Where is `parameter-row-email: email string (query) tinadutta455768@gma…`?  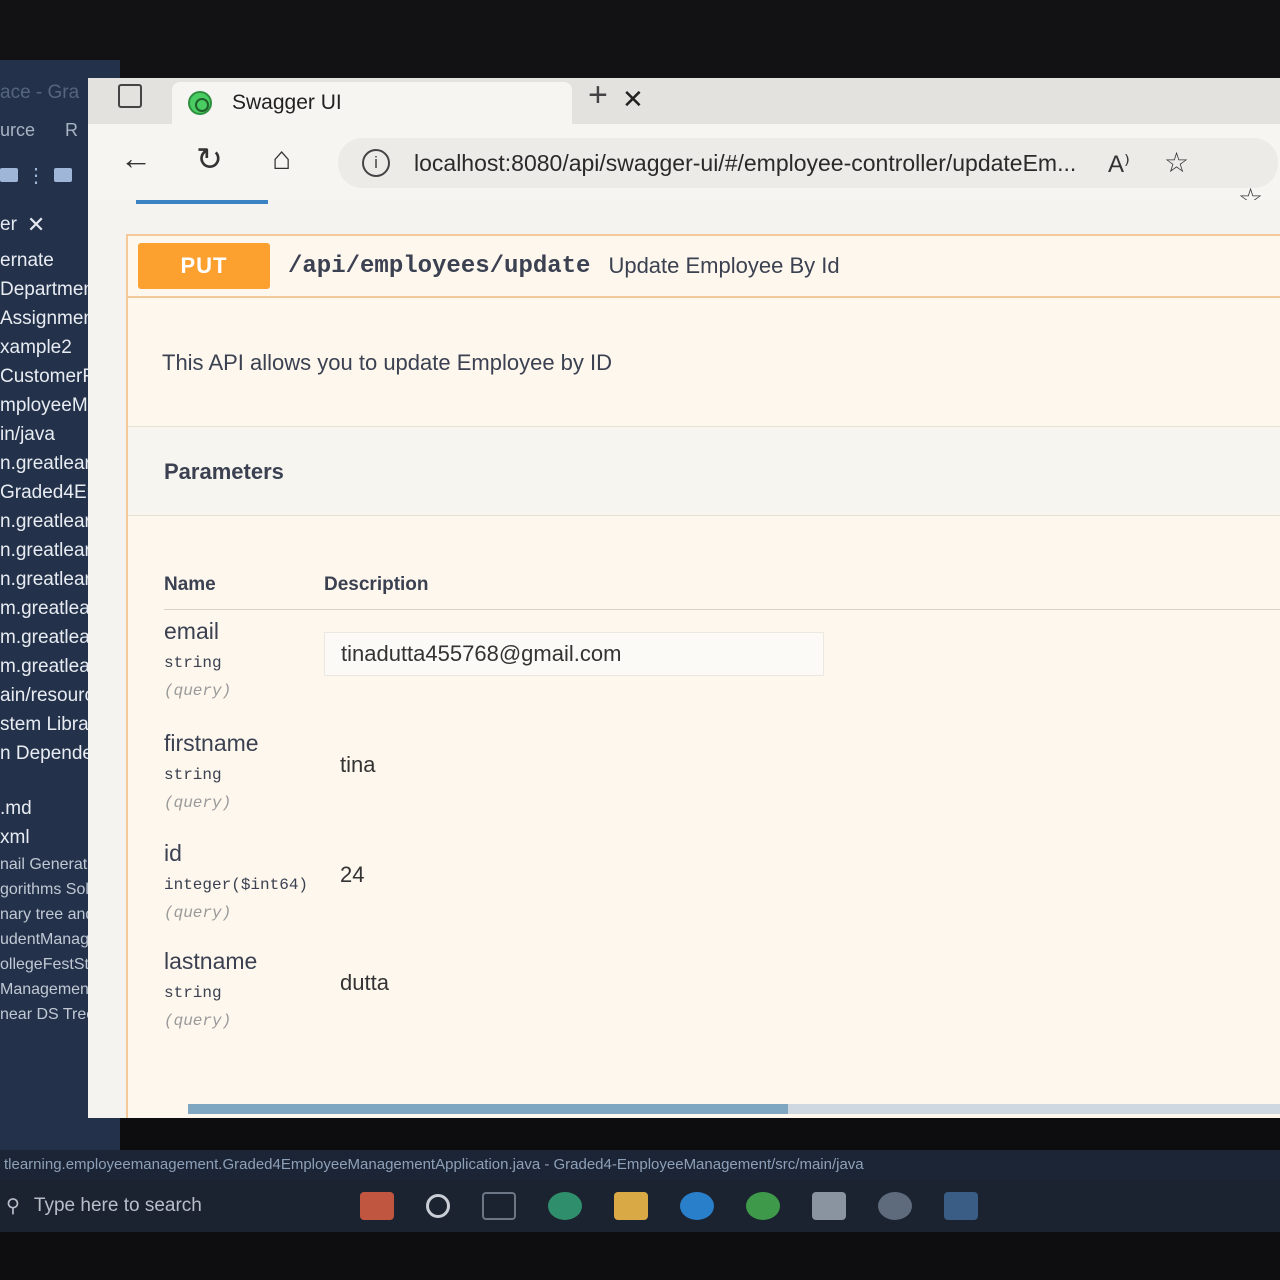
parameter-row-email: email string (query) tinadutta455768@gma… is located at coordinates (722, 670).